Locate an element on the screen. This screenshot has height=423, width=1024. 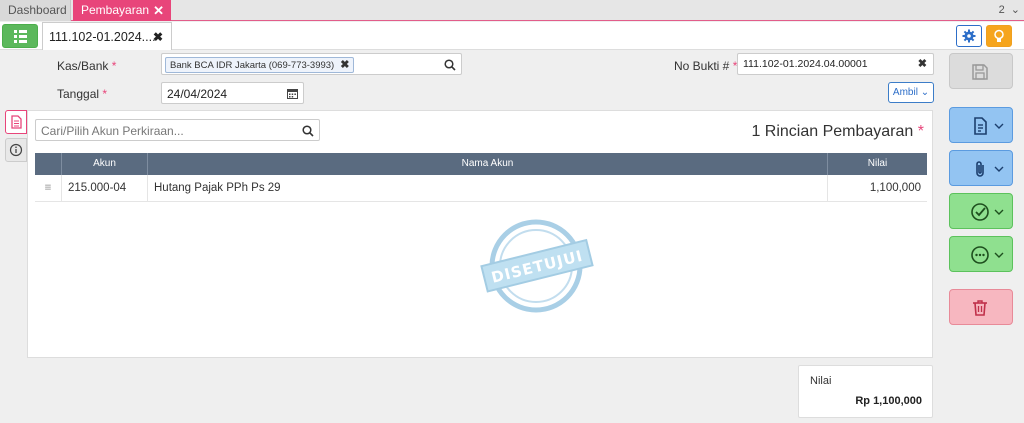
check-circle-icon is located at coordinates (980, 212).